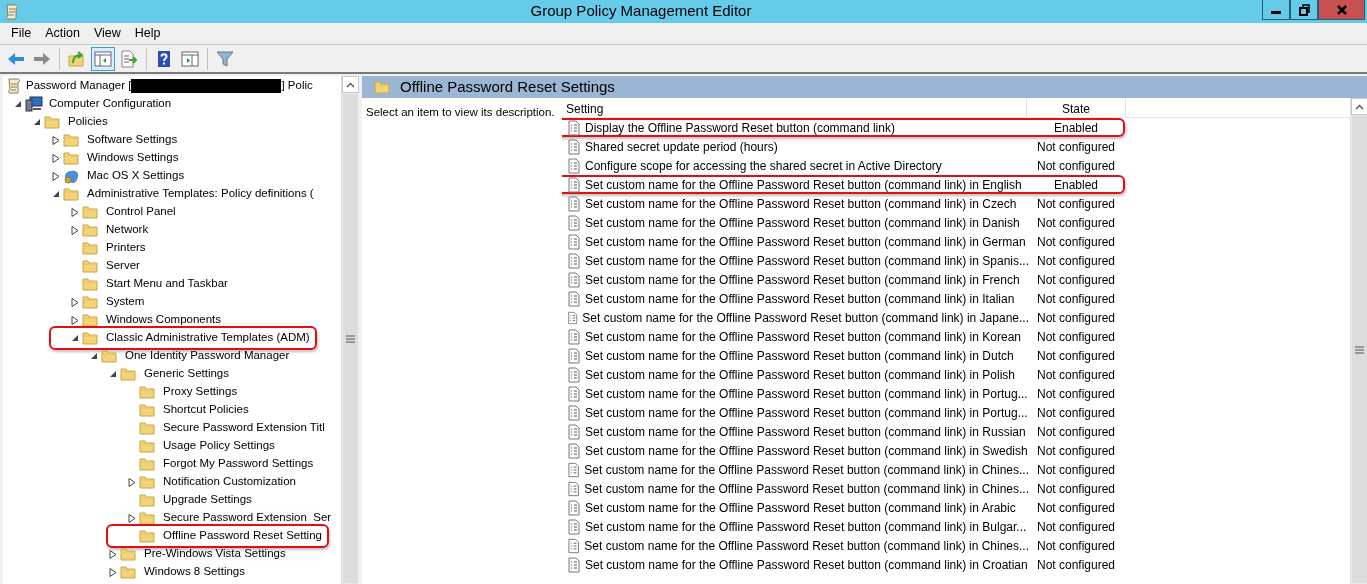 The image size is (1367, 584). I want to click on list-row: Set custom name for the Offline Password Reset button (command link) in Japane... Not configured, so click(843, 317).